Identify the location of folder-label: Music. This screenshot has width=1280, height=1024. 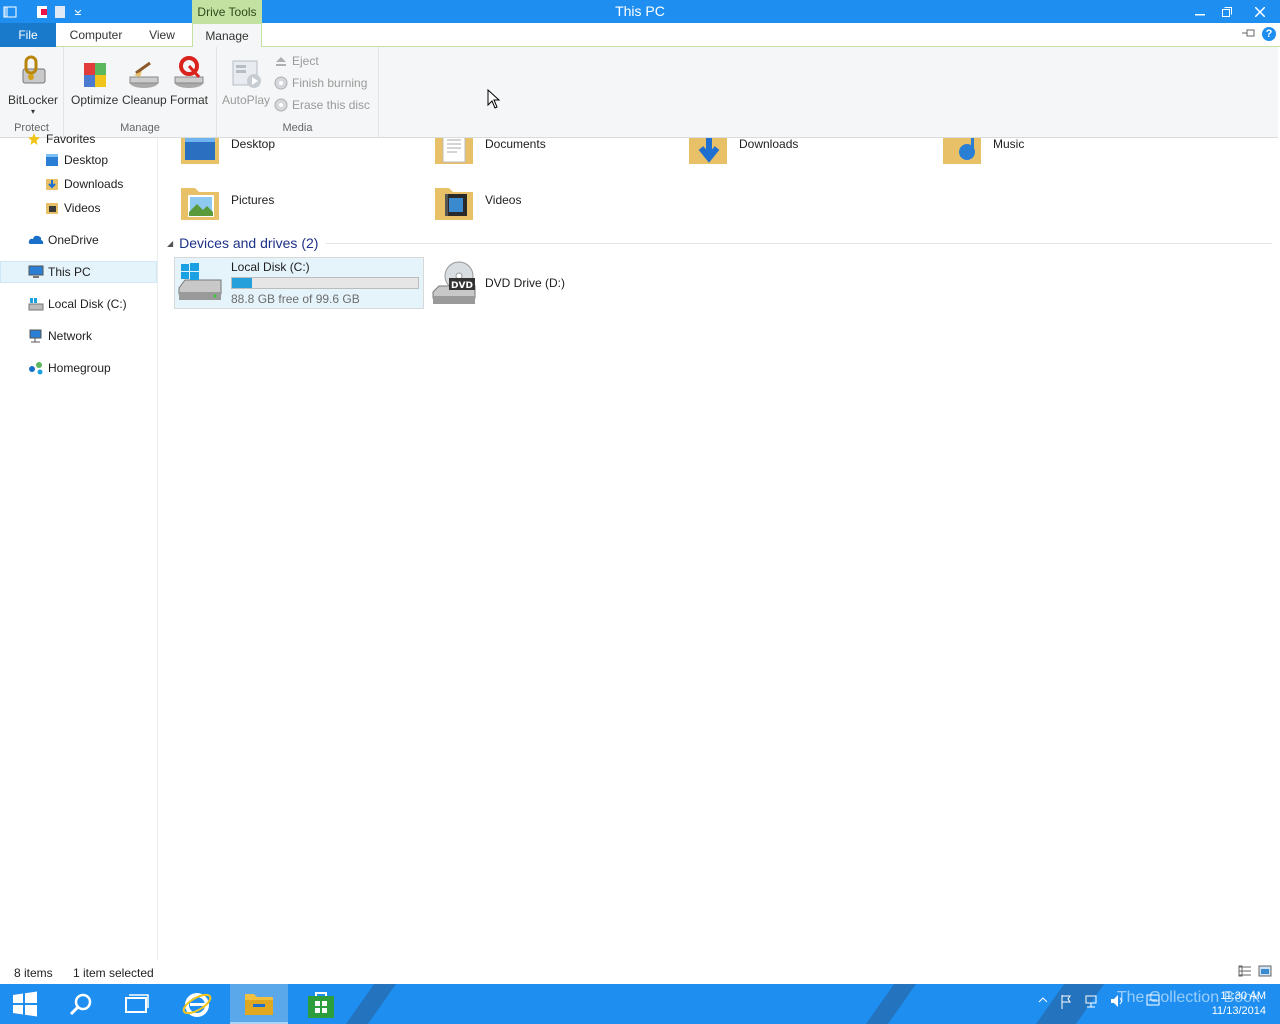
(1009, 144).